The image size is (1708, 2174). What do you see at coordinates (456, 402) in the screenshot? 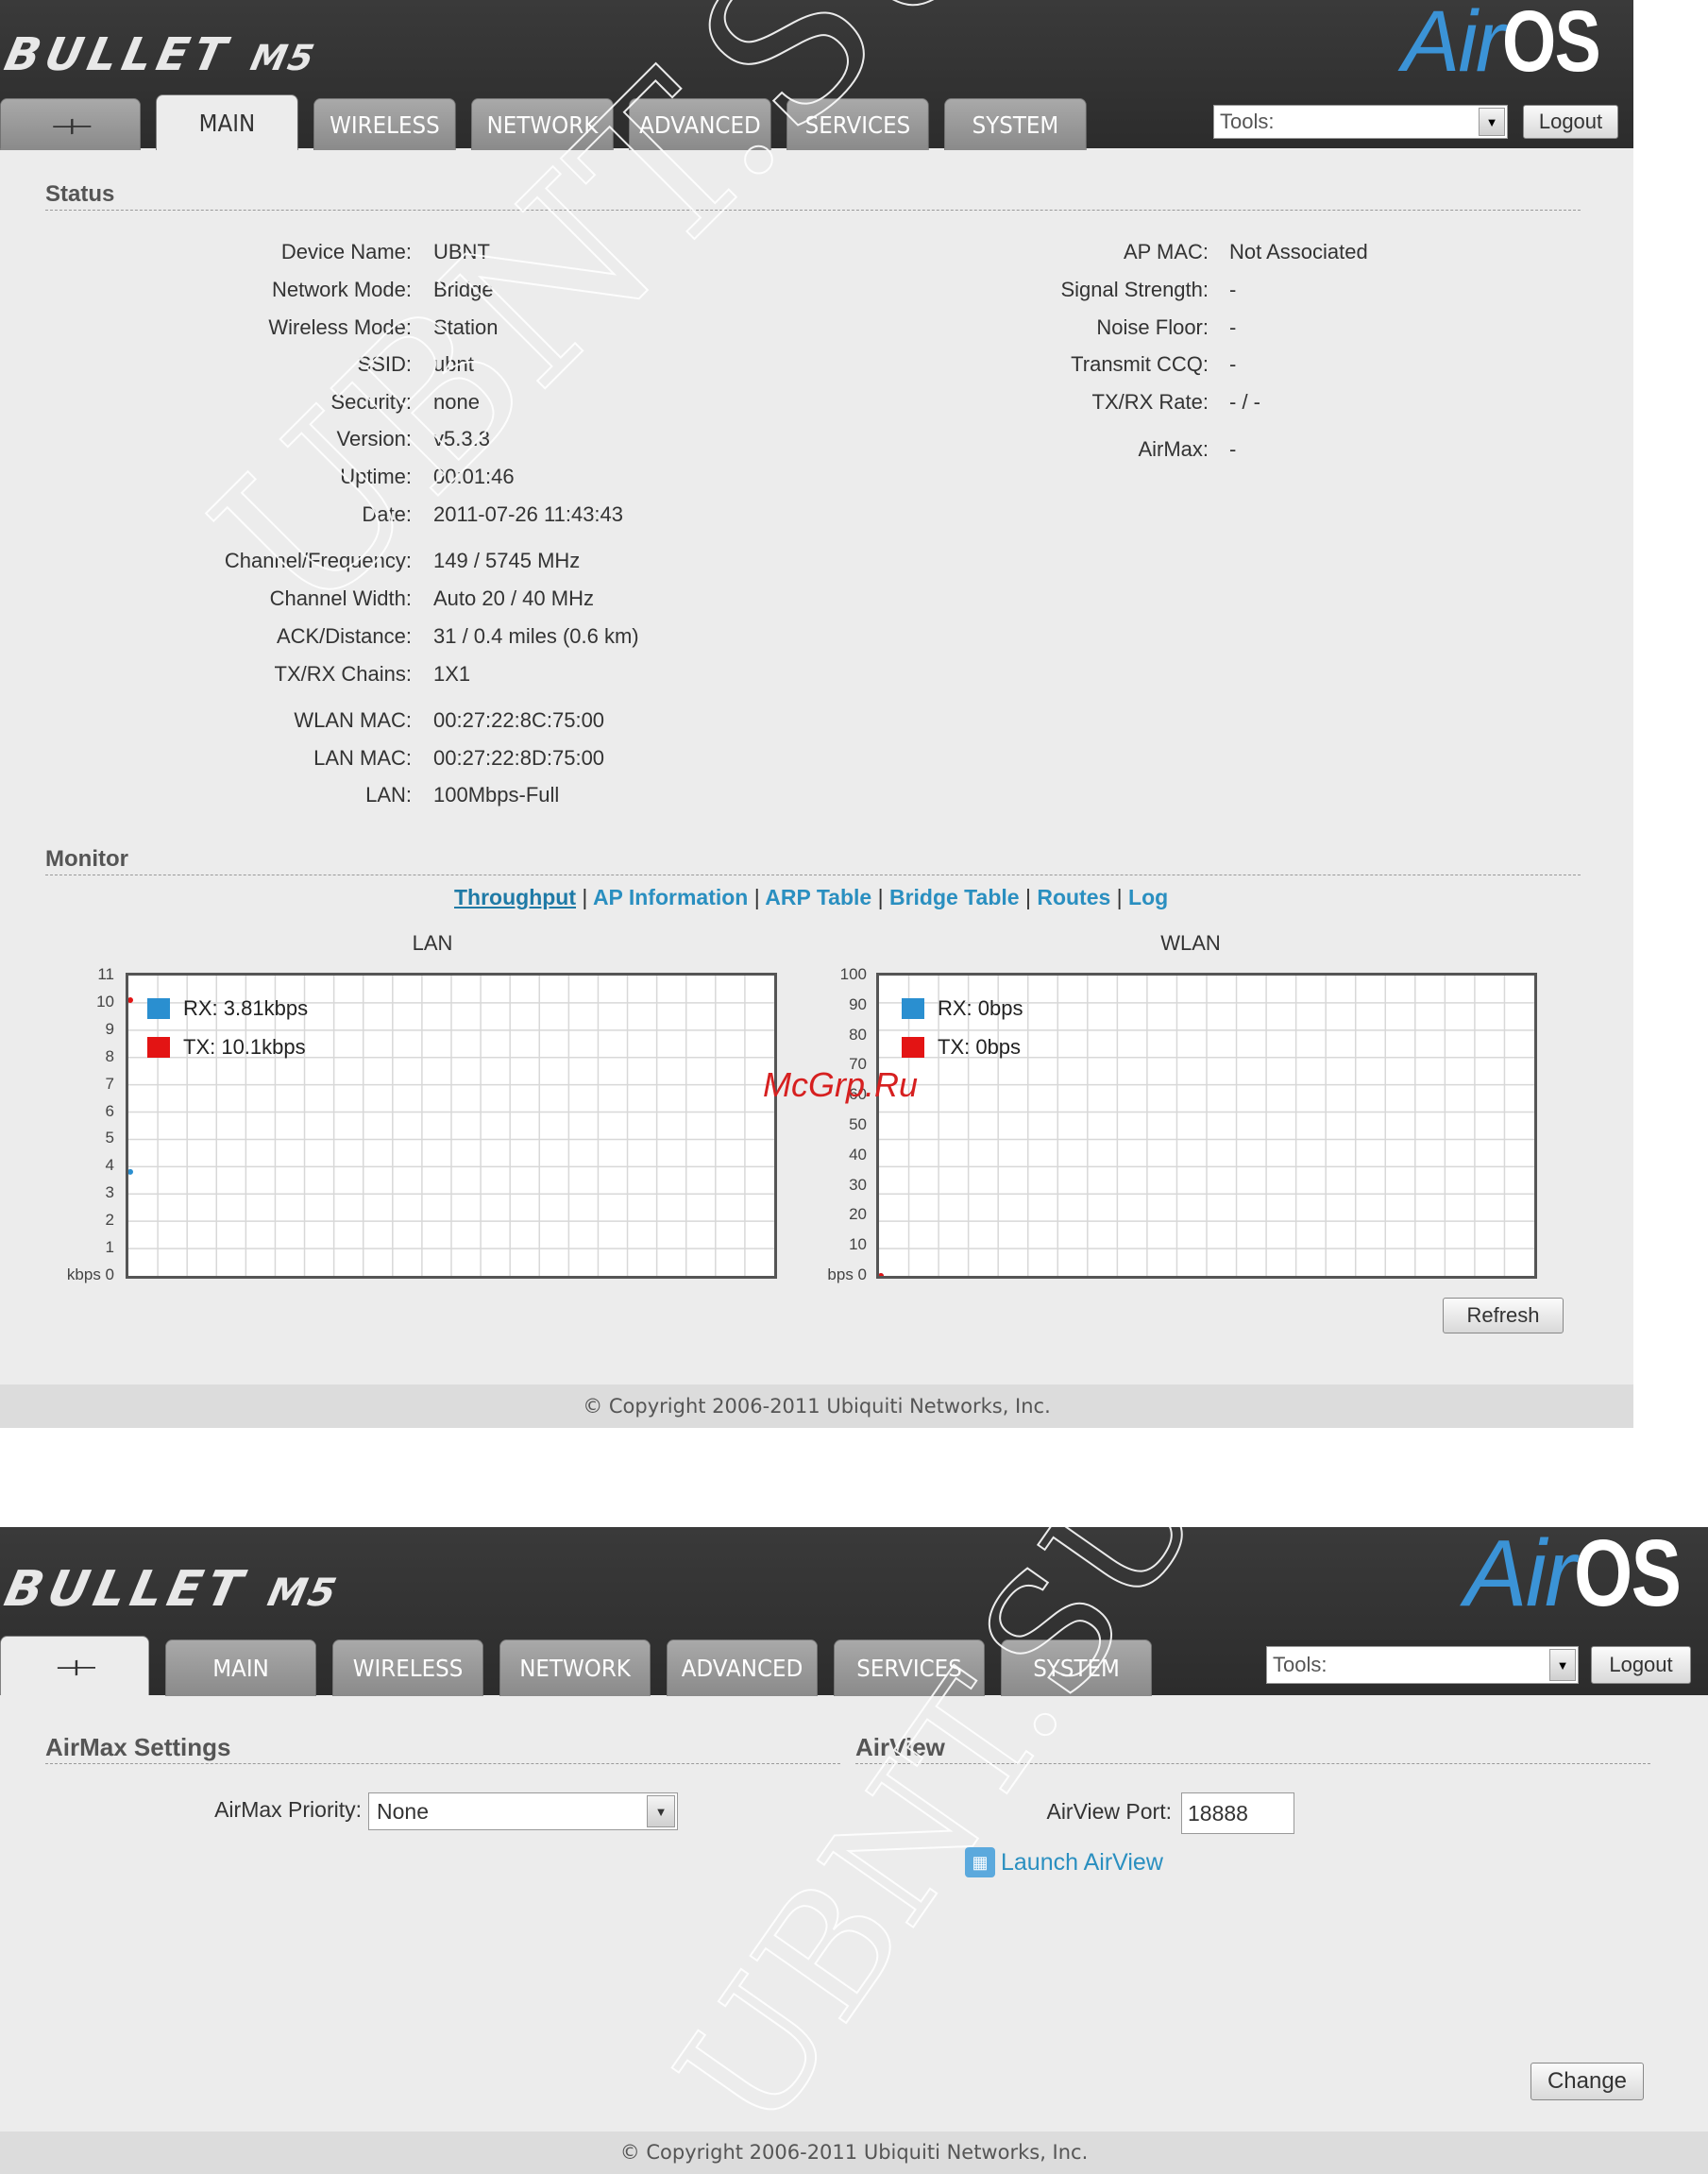
I see `security-value: none` at bounding box center [456, 402].